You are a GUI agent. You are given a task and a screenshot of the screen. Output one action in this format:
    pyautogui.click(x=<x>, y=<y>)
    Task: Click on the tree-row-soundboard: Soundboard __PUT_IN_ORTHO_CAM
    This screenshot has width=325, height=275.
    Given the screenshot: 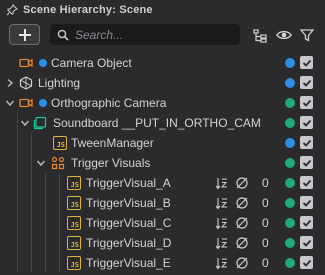 What is the action you would take?
    pyautogui.click(x=162, y=123)
    